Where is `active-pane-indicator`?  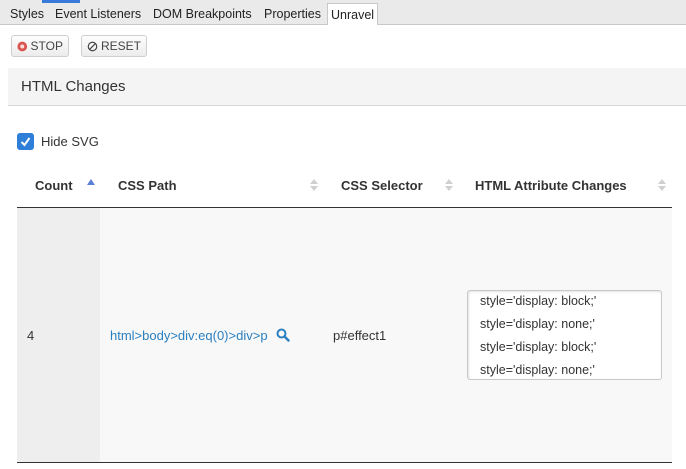 active-pane-indicator is located at coordinates (61, 1).